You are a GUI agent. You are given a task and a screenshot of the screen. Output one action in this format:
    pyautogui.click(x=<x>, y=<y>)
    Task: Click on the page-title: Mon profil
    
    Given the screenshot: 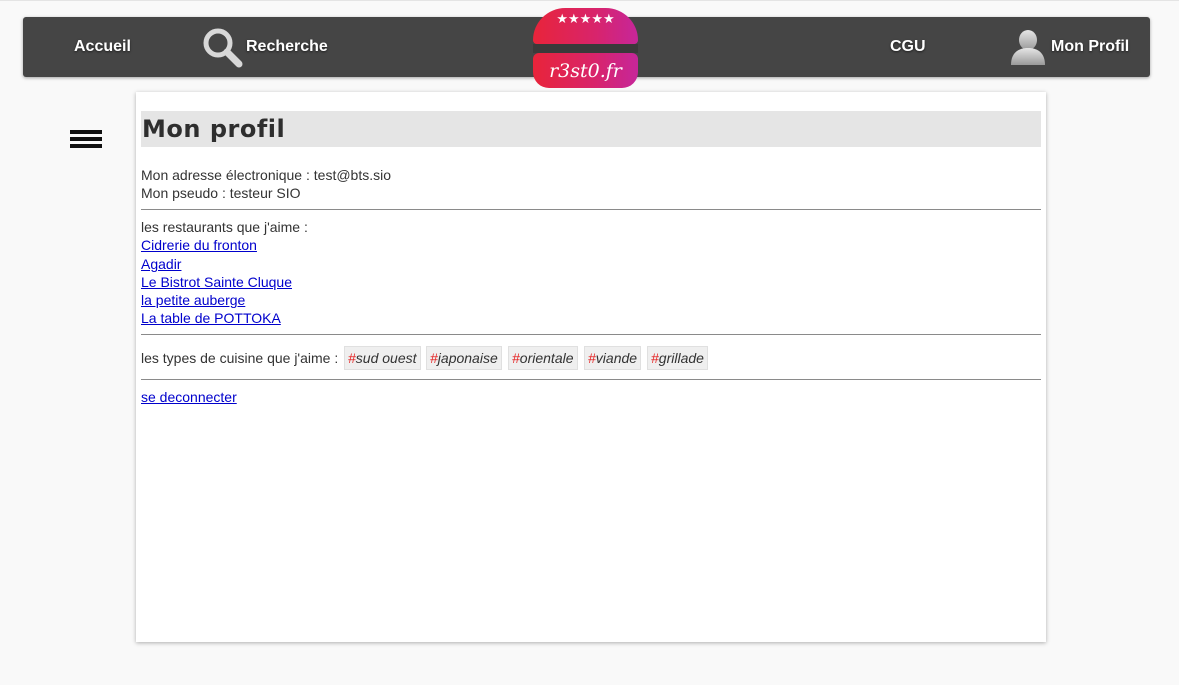 What is the action you would take?
    pyautogui.click(x=591, y=129)
    